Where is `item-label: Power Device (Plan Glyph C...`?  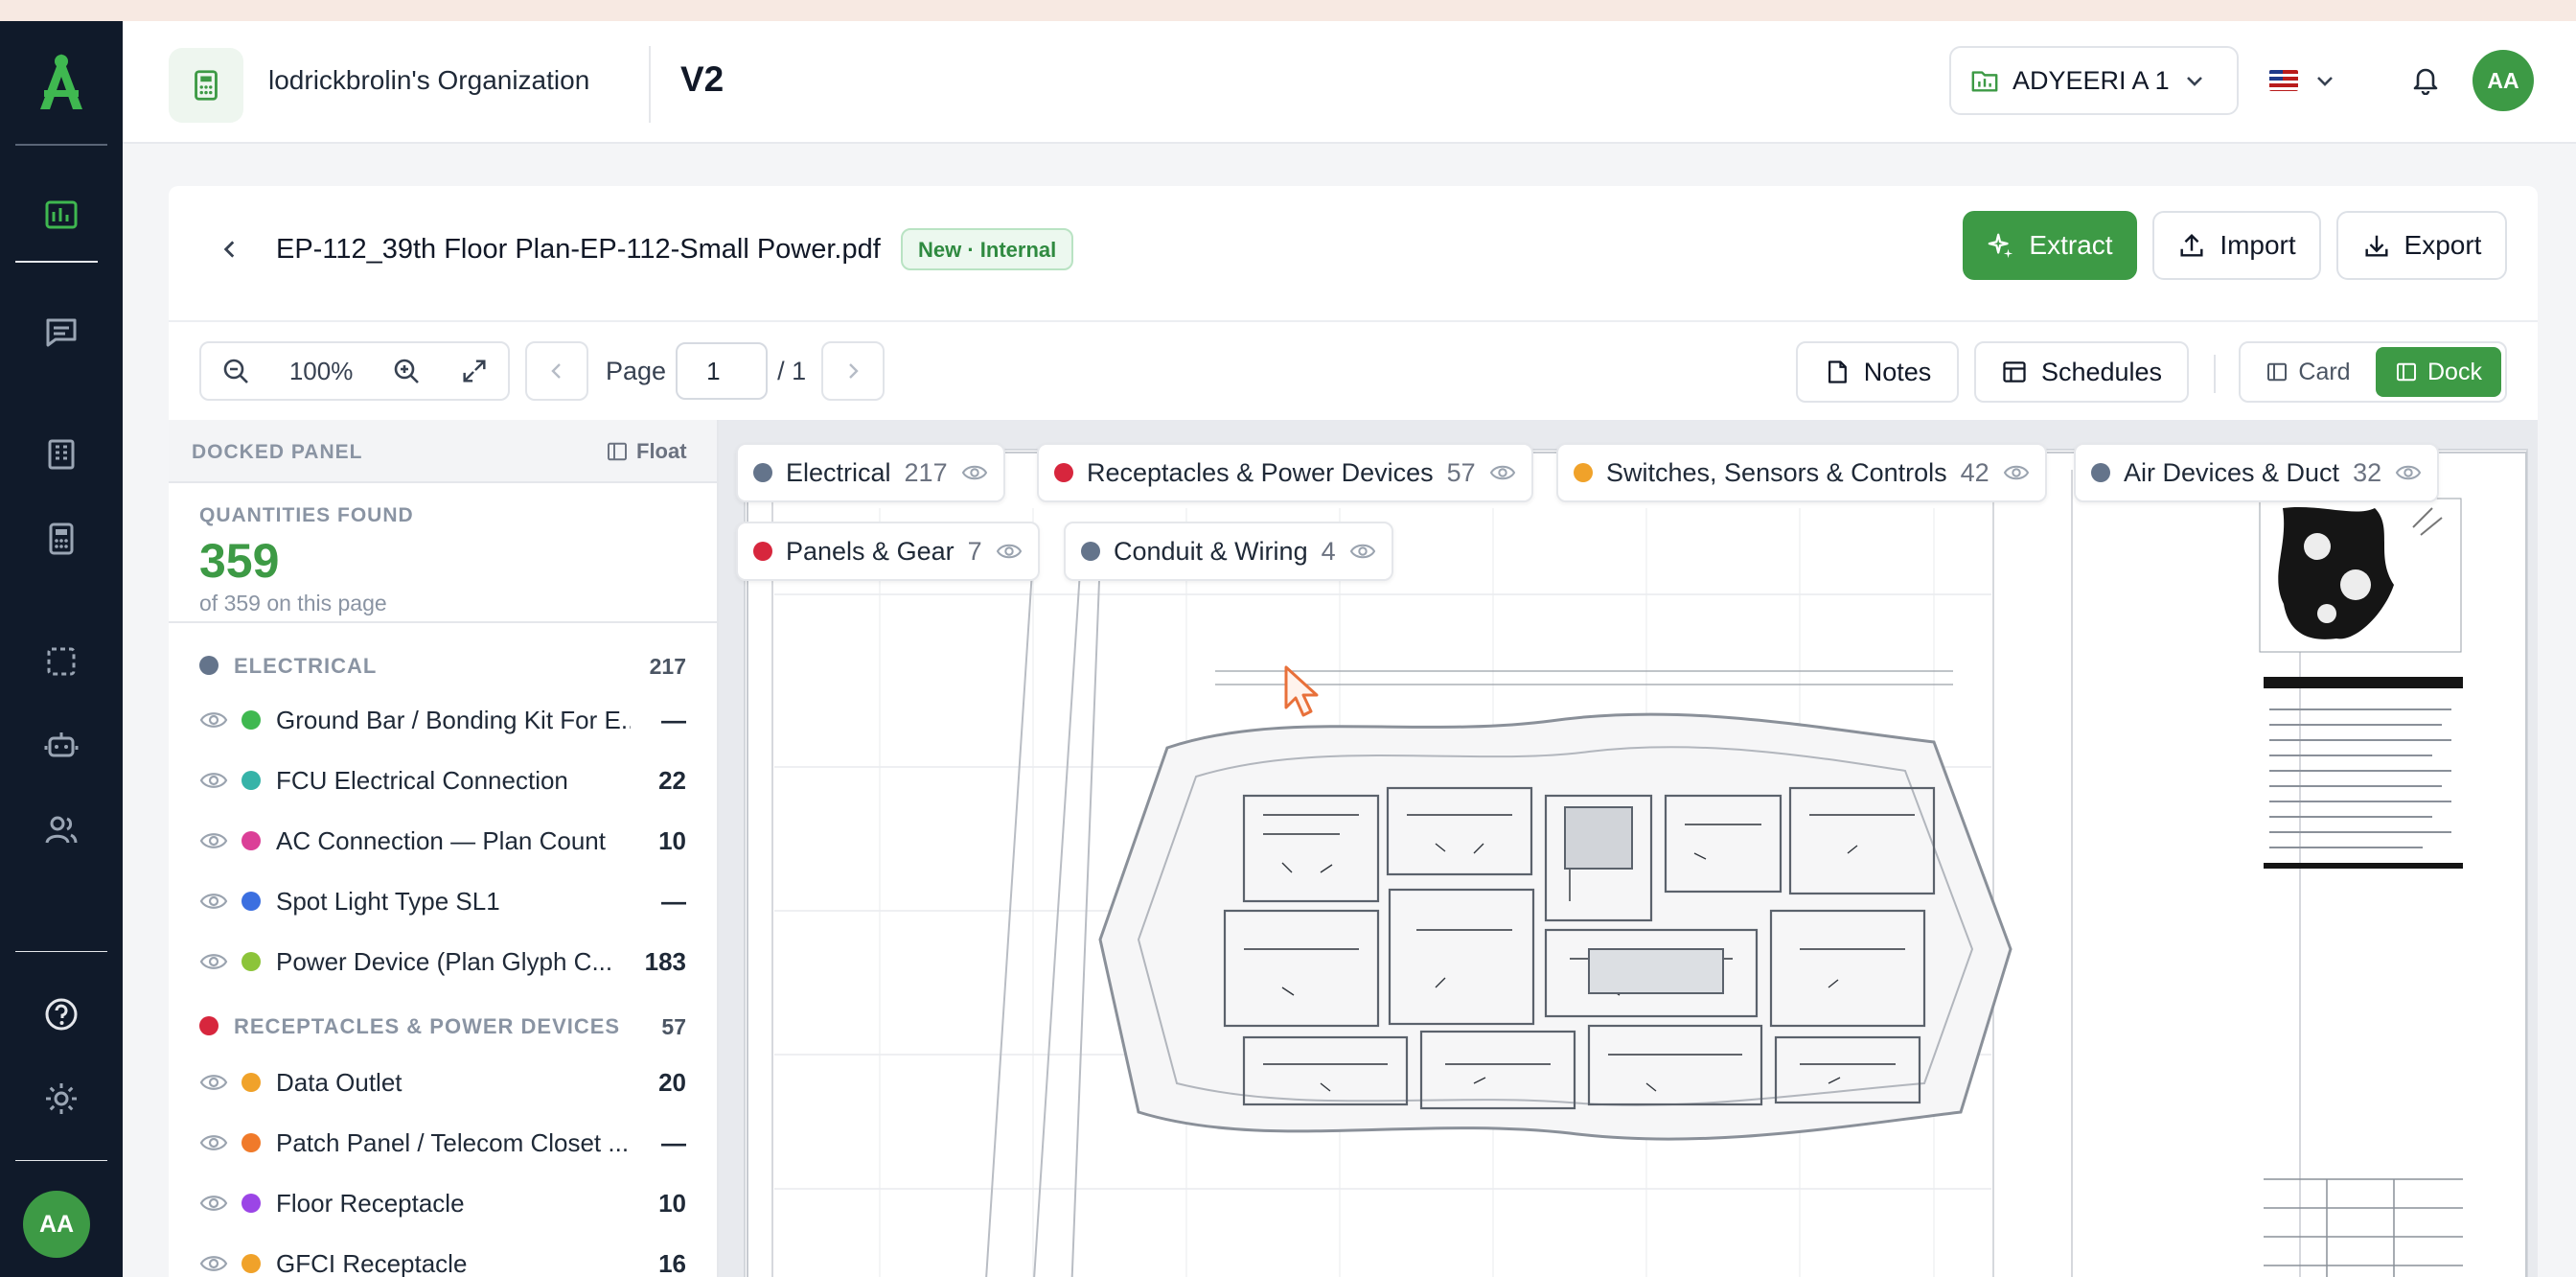
item-label: Power Device (Plan Glyph C... is located at coordinates (444, 962).